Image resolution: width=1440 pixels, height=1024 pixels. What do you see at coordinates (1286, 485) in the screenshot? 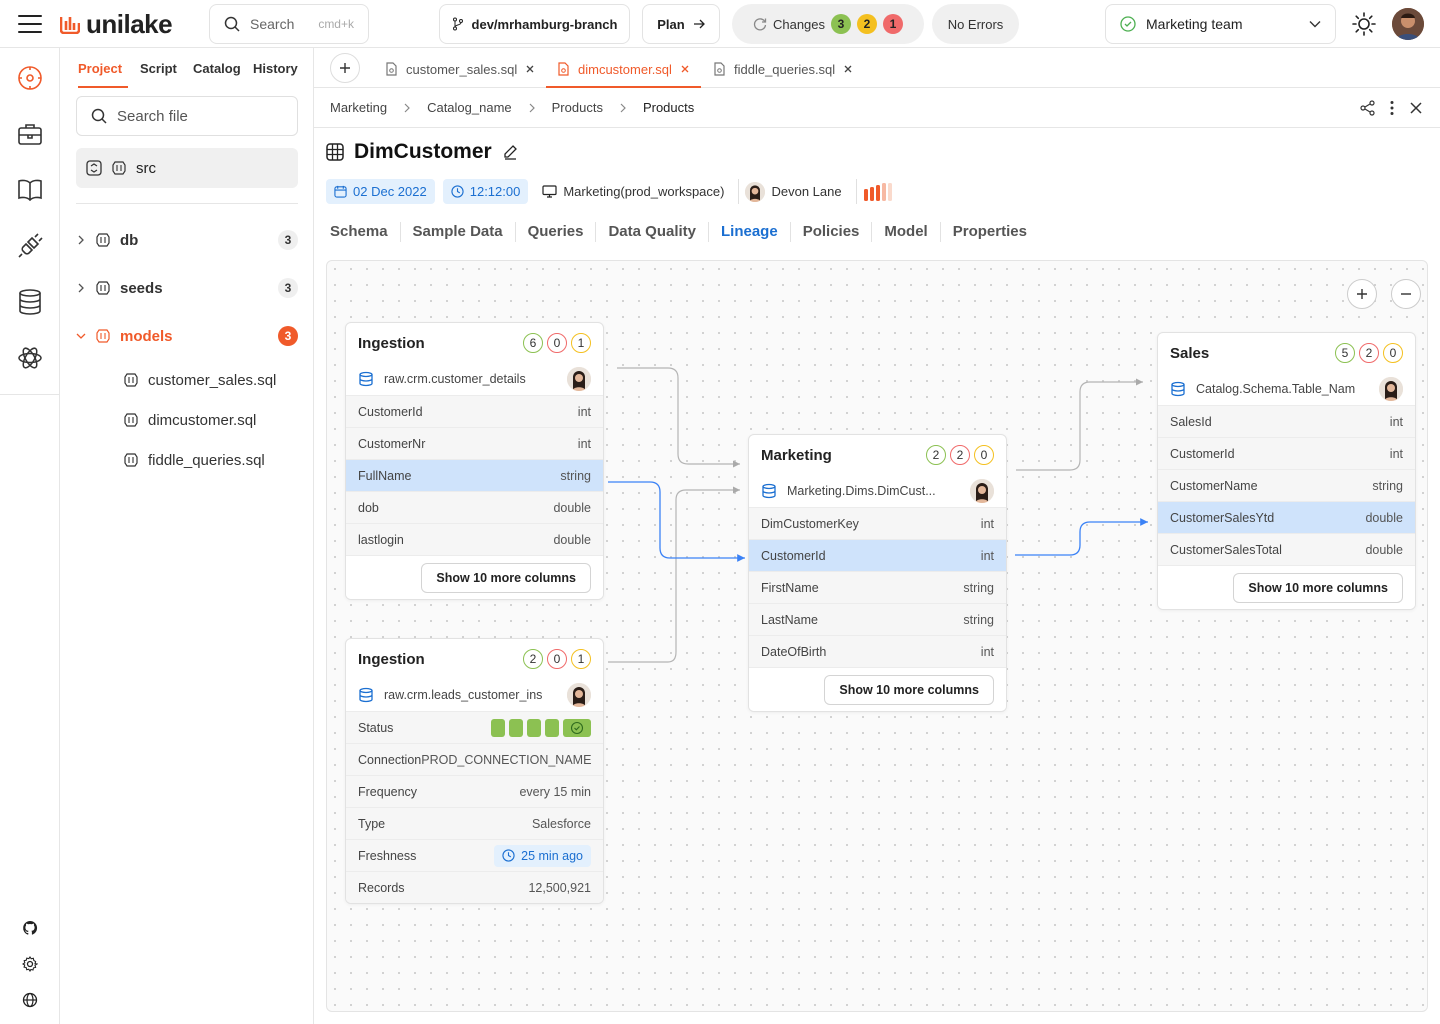
I see `column-row: CustomerName string` at bounding box center [1286, 485].